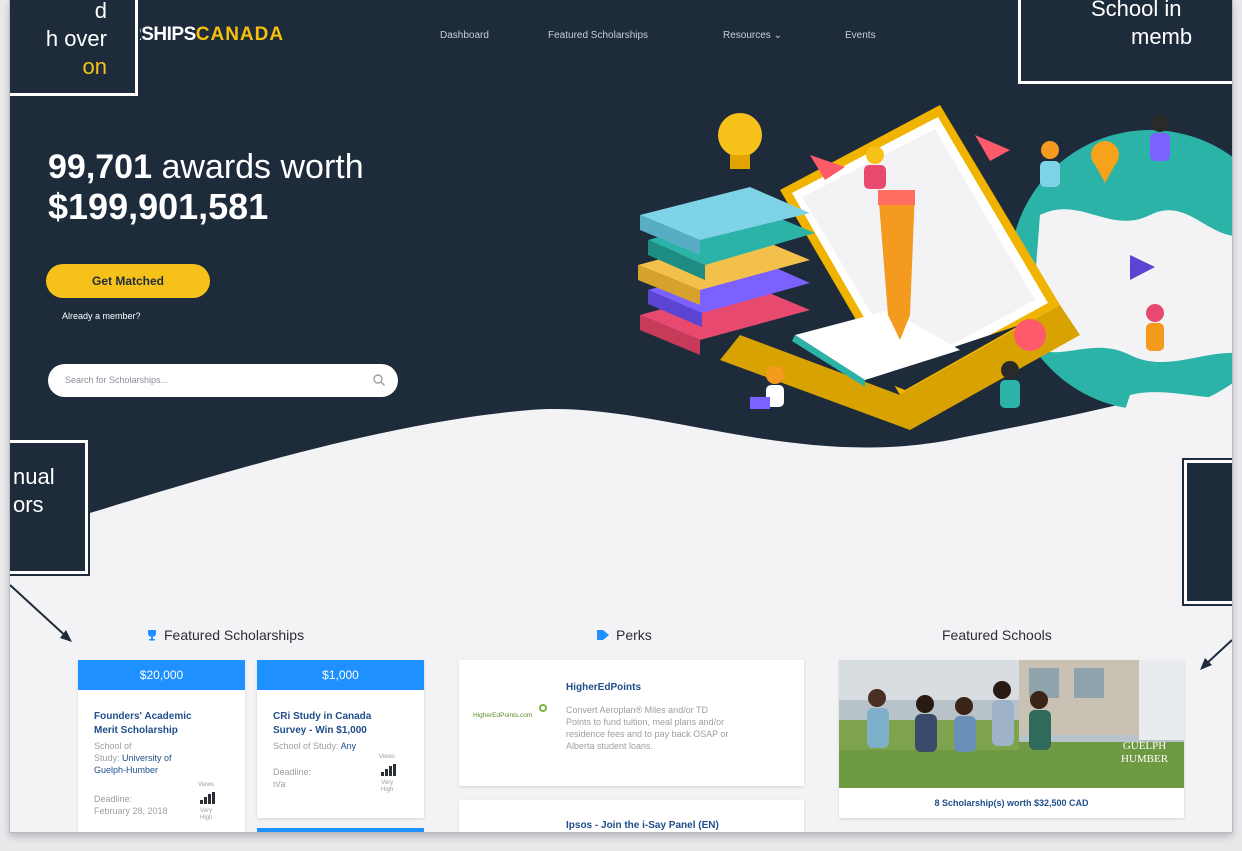  What do you see at coordinates (315, 746) in the screenshot?
I see `scholarship-school: School of Study: Any` at bounding box center [315, 746].